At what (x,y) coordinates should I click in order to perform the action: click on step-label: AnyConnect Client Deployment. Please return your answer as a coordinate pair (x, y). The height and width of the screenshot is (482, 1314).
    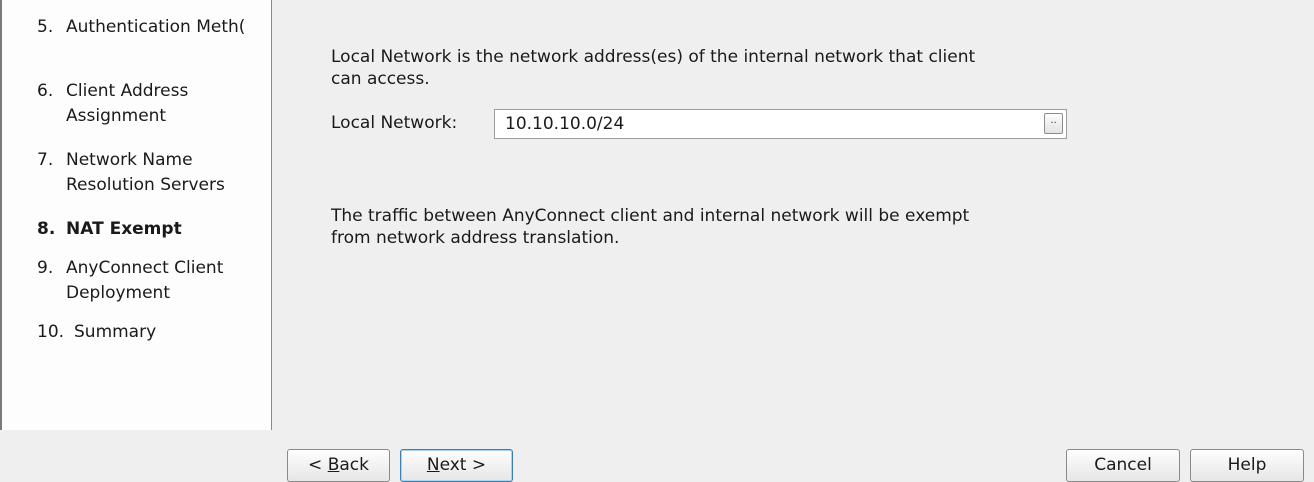
    Looking at the image, I should click on (145, 280).